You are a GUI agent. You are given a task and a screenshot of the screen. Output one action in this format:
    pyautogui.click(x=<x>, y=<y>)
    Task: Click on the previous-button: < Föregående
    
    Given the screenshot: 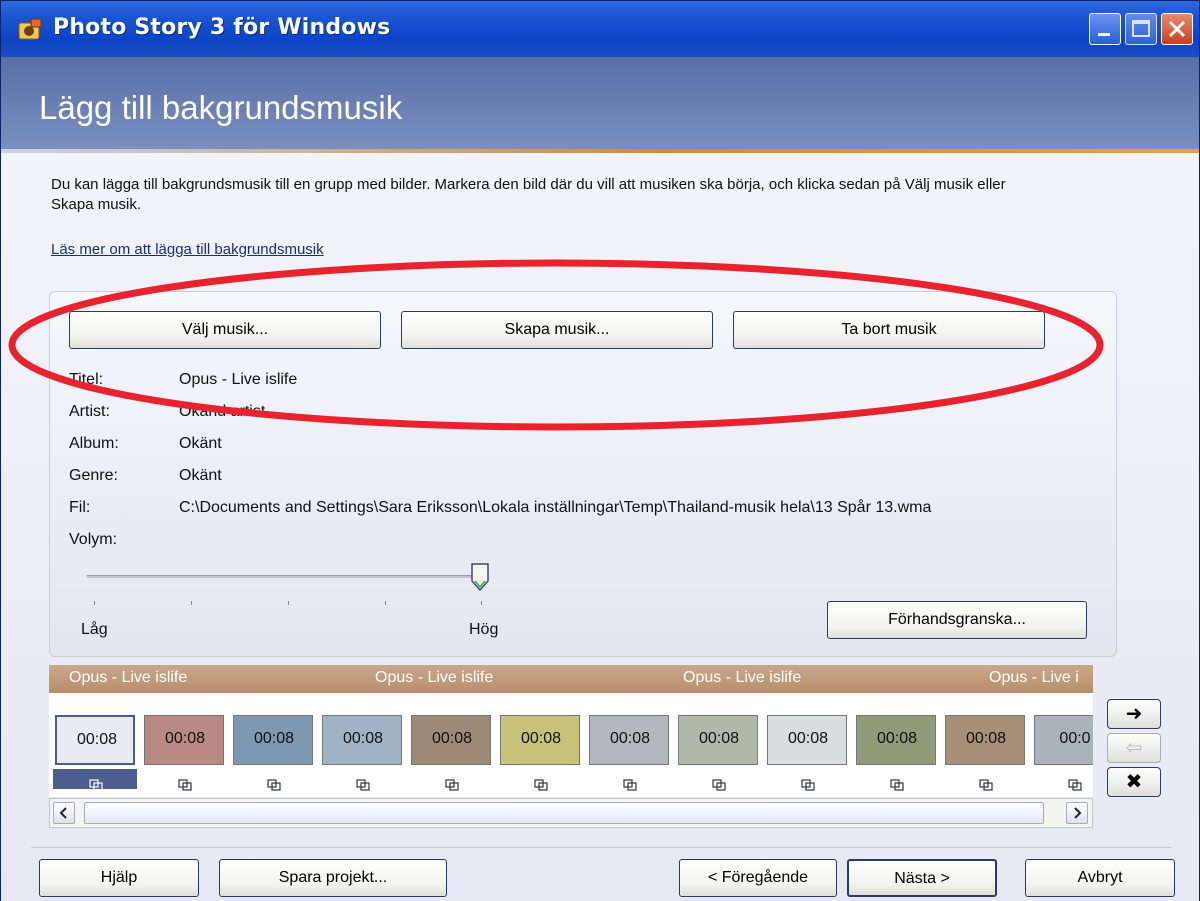 What is the action you would take?
    pyautogui.click(x=758, y=878)
    